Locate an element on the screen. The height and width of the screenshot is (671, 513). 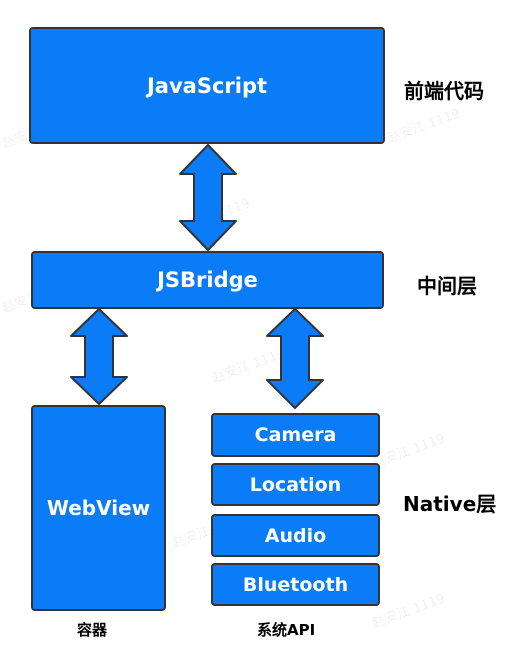
arrow-bridge-webview is located at coordinates (99, 356).